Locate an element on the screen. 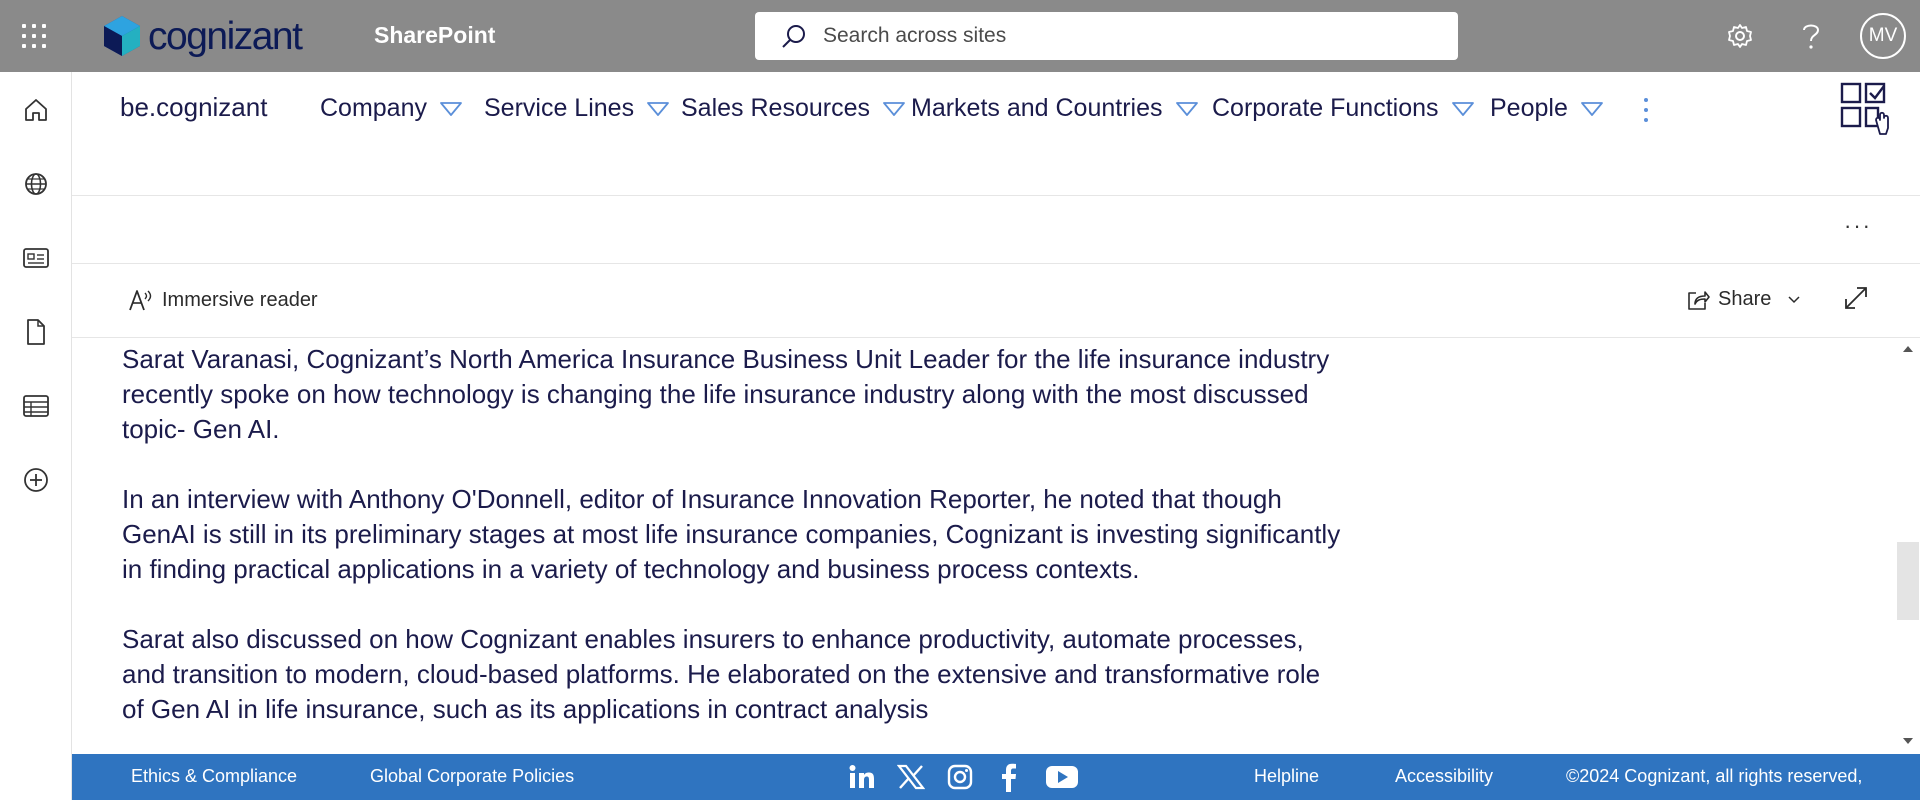 The image size is (1920, 800). nav-item-markets-and-countries: Markets and Countries is located at coordinates (1055, 108).